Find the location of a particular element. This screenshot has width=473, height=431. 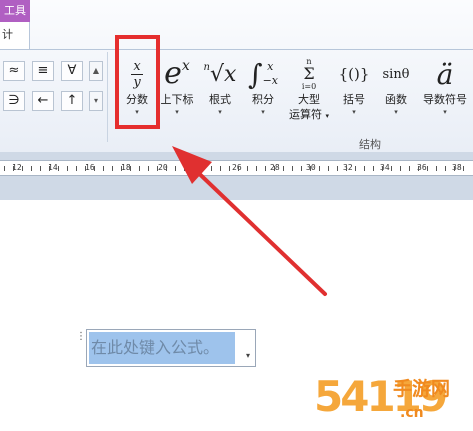

bracket-icon: {()} is located at coordinates (354, 74).